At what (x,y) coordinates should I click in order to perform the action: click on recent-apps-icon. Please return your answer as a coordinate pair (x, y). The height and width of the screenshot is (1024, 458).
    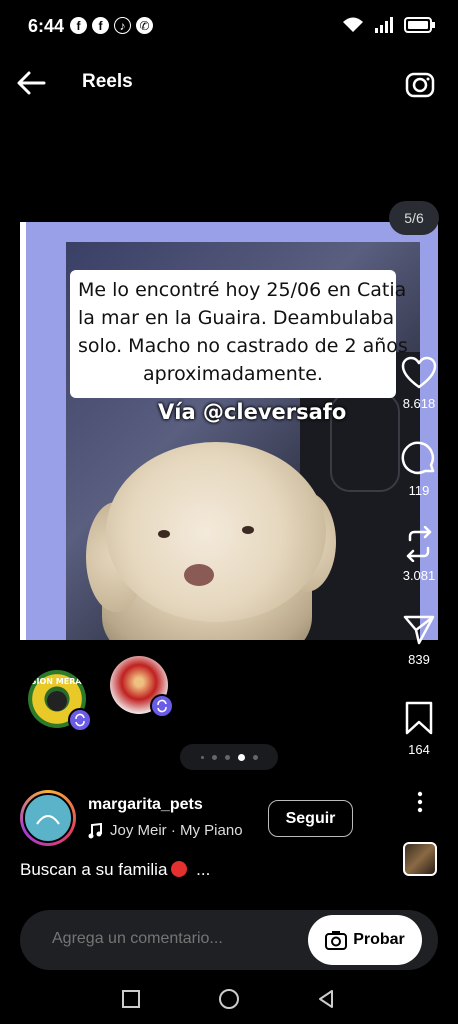
    Looking at the image, I should click on (131, 999).